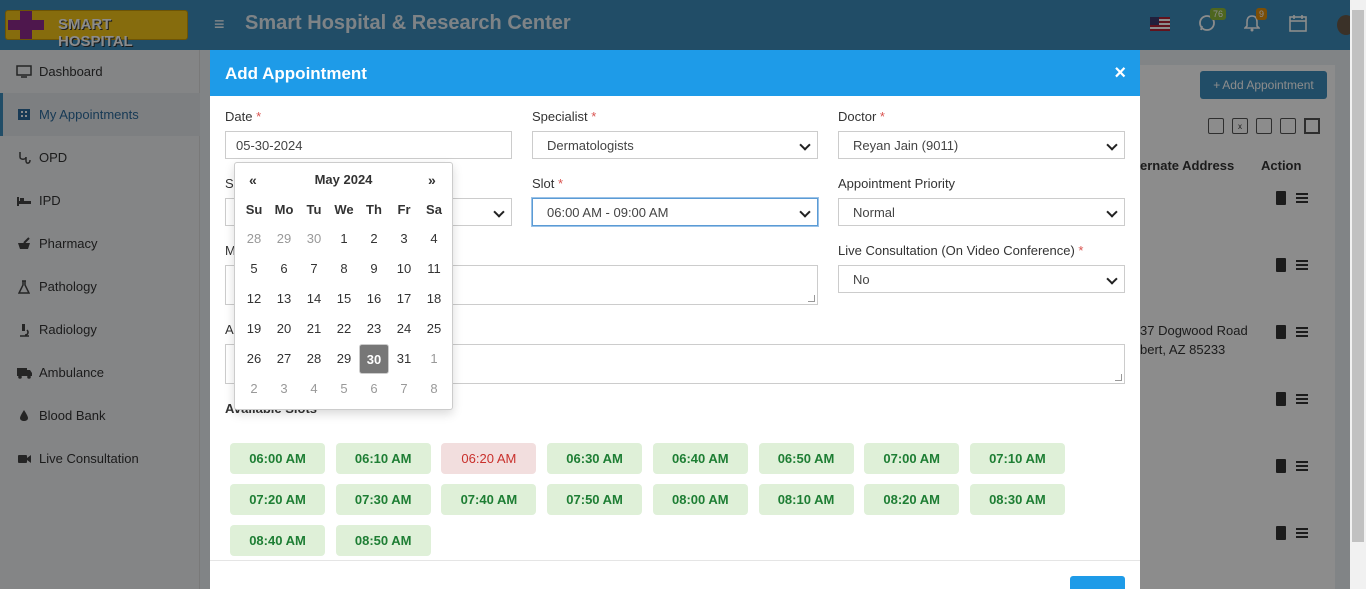  I want to click on priority-select: Normal, so click(981, 212).